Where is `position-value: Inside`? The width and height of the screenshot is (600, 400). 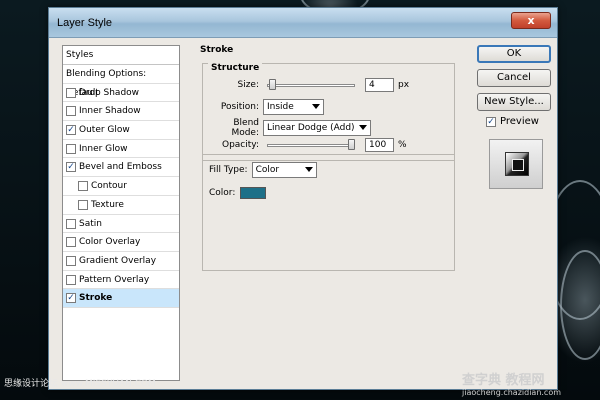
position-value: Inside is located at coordinates (280, 107).